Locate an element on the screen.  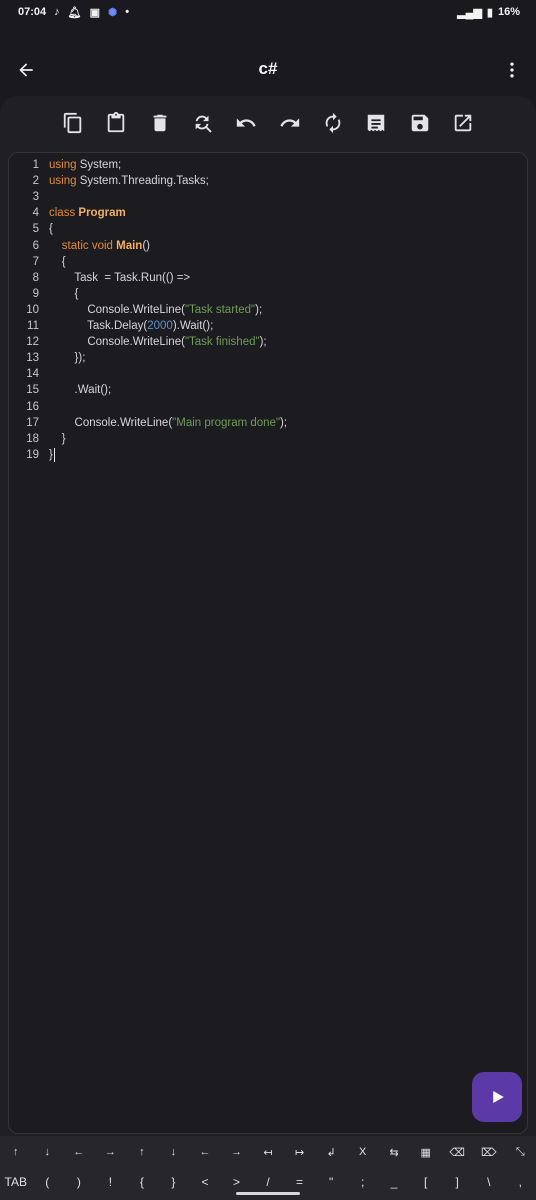
back-button is located at coordinates (26, 70).